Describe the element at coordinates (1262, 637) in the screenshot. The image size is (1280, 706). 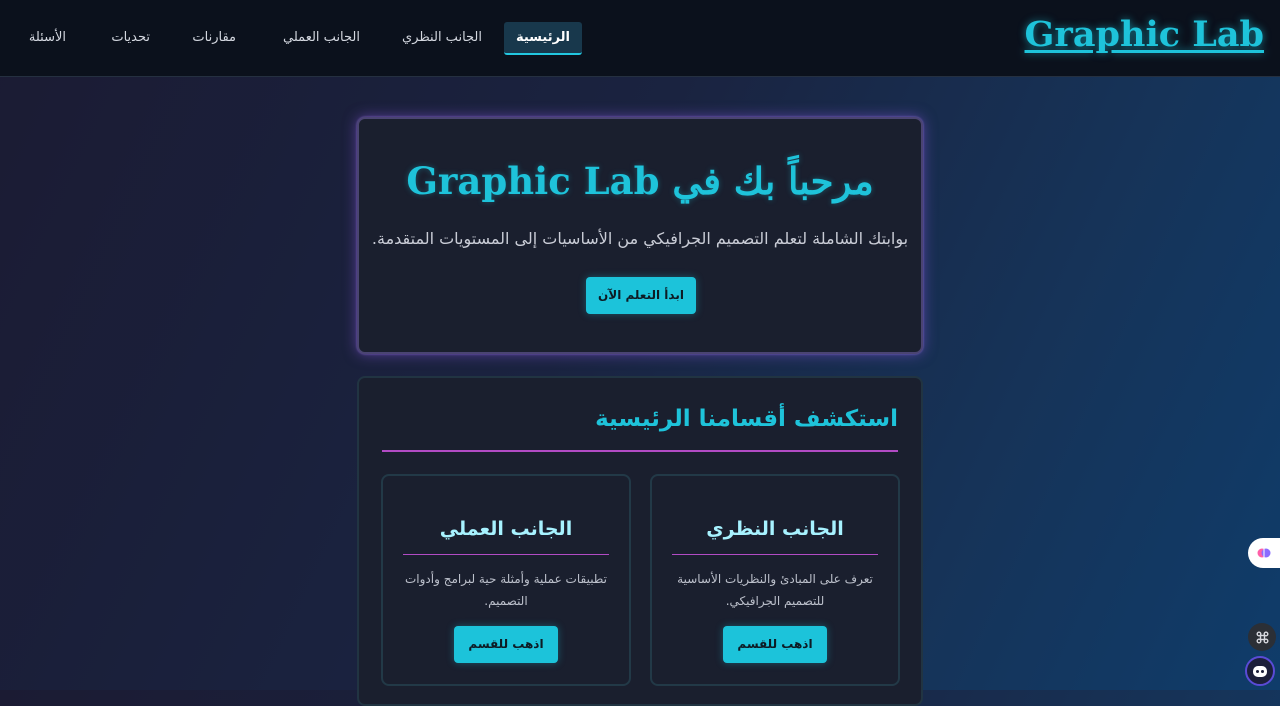
I see `command-icon` at that location.